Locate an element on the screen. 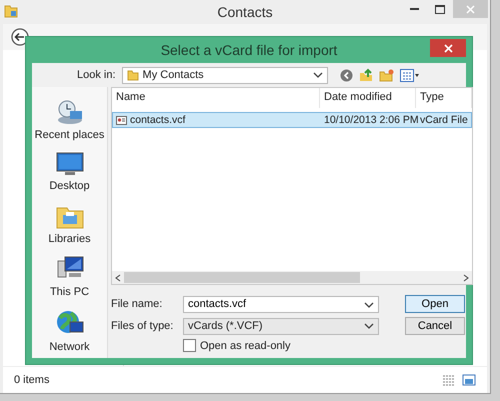  place-item: Desktop is located at coordinates (69, 171).